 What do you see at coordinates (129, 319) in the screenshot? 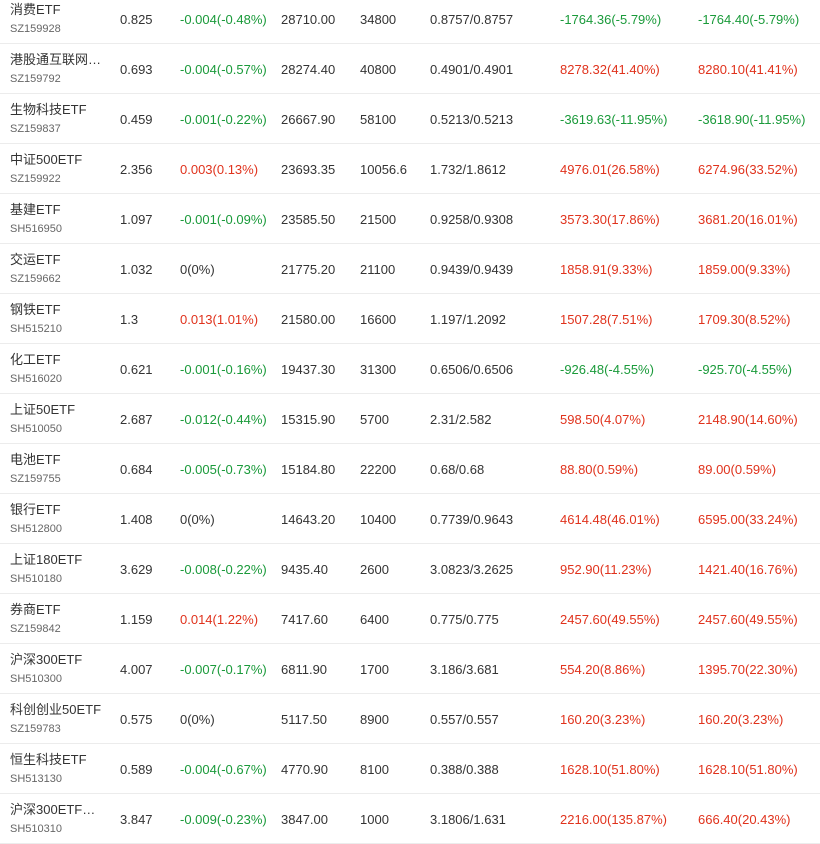
I see `price-cell: 1.3` at bounding box center [129, 319].